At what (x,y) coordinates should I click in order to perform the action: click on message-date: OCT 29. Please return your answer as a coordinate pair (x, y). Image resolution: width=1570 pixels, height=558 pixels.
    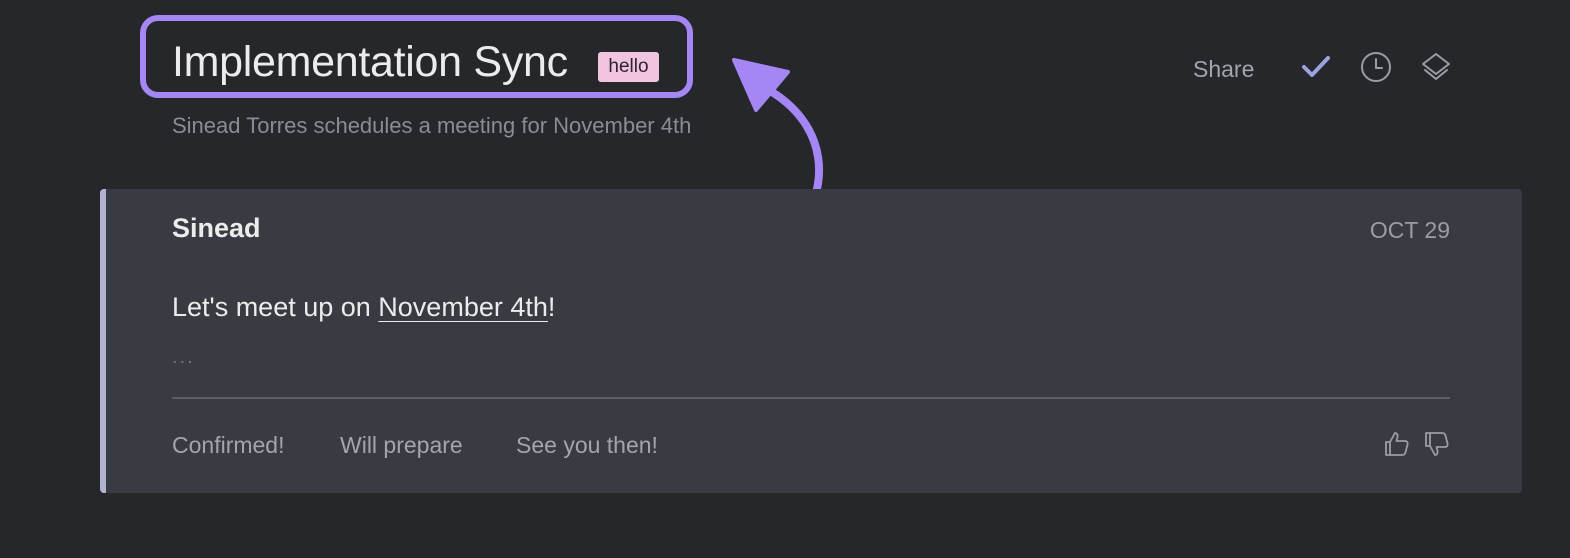
    Looking at the image, I should click on (1409, 230).